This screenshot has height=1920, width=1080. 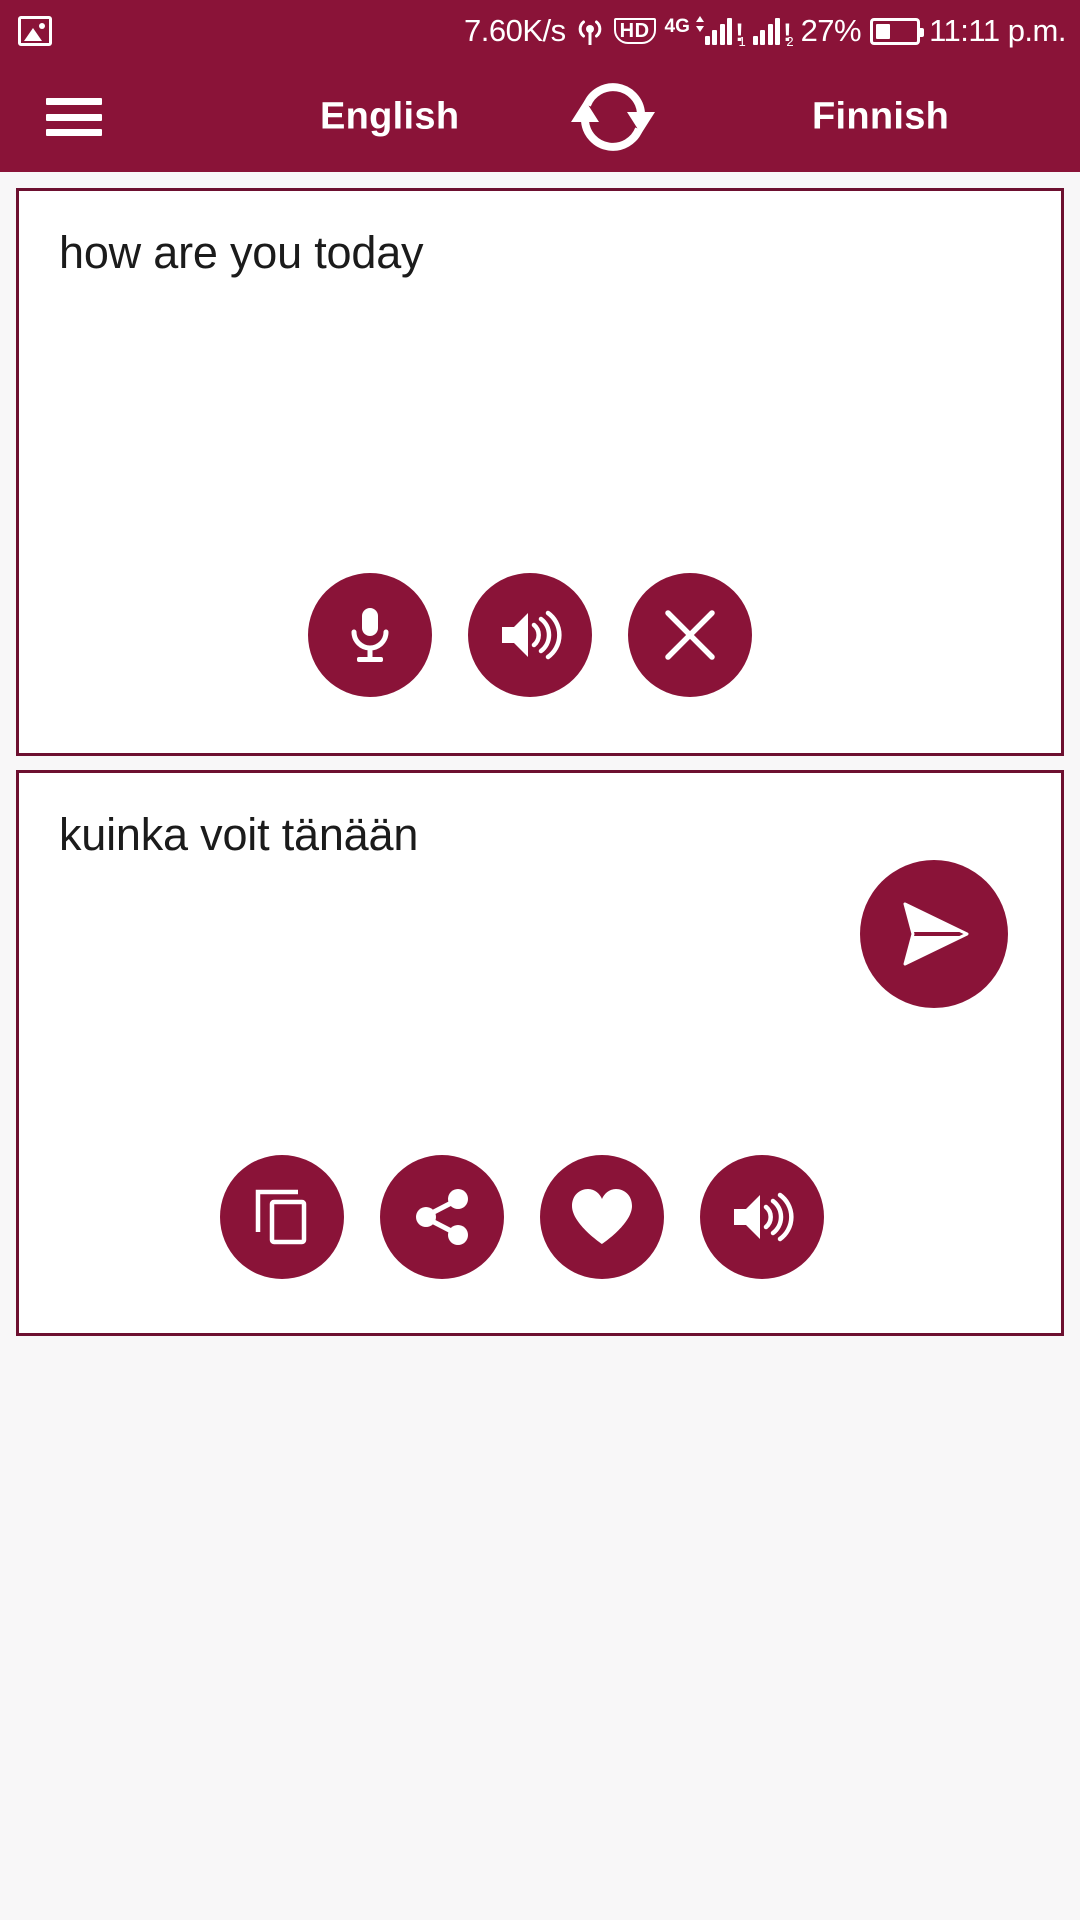 What do you see at coordinates (389, 117) in the screenshot?
I see `source-language-selector: English` at bounding box center [389, 117].